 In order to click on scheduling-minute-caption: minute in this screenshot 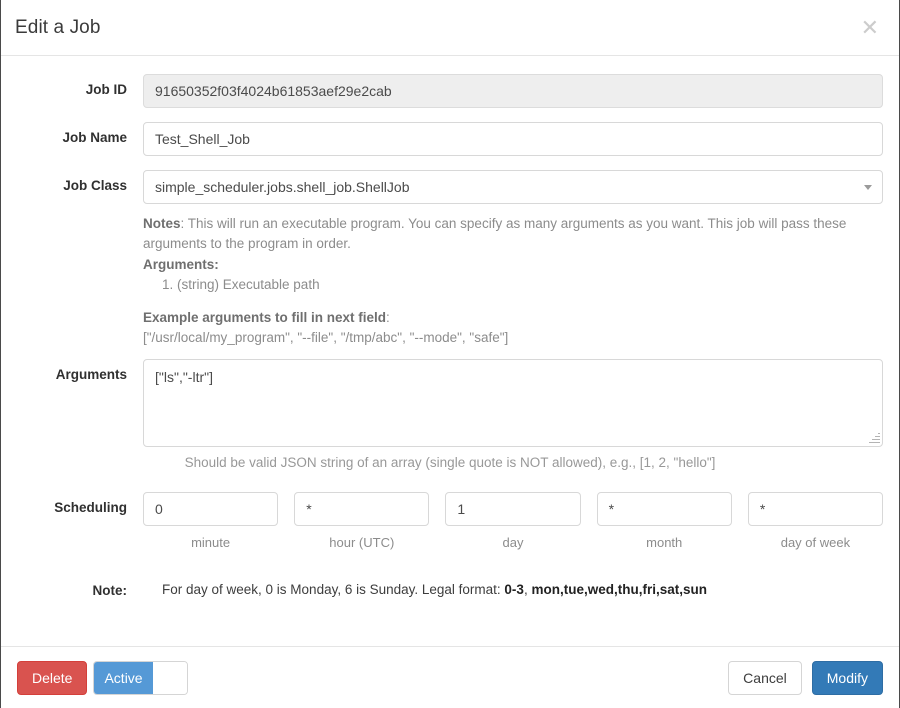, I will do `click(211, 542)`.